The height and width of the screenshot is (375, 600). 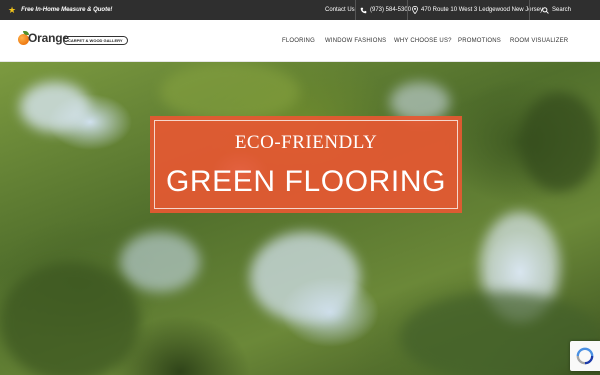 I want to click on nav-item-room-visualizer: ROOM VISUALIZER, so click(x=539, y=41).